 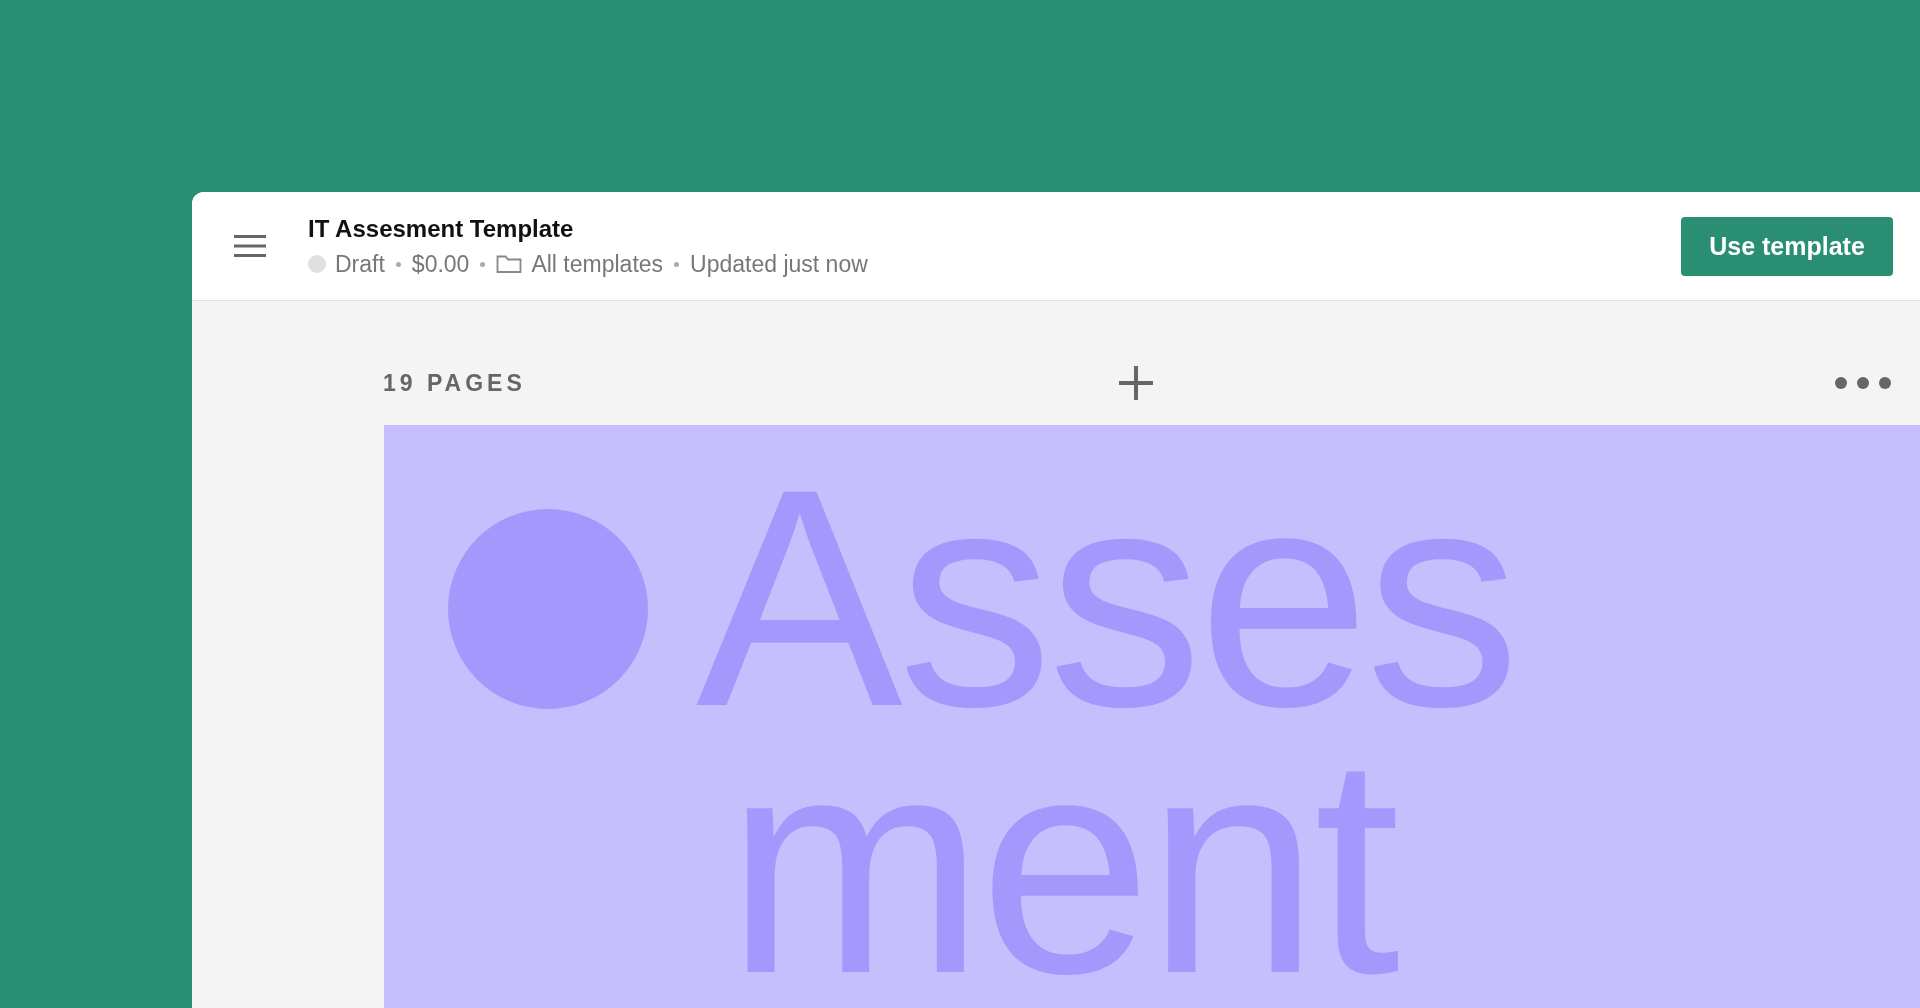 What do you see at coordinates (597, 264) in the screenshot?
I see `folder-link: All templates` at bounding box center [597, 264].